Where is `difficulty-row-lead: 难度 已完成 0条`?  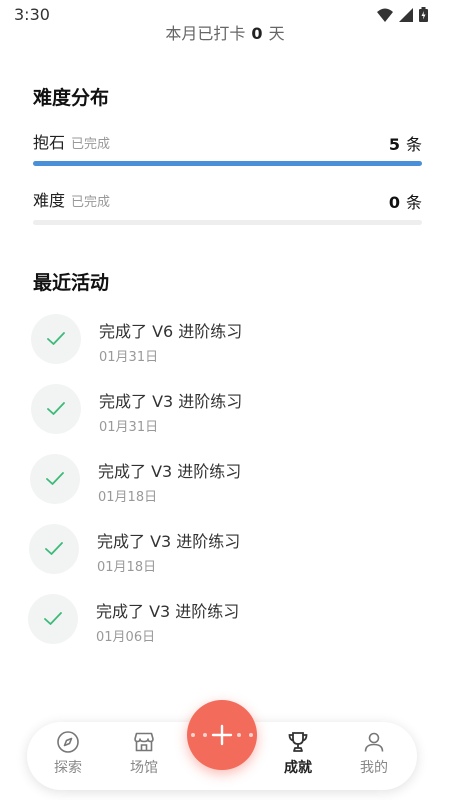 difficulty-row-lead: 难度 已完成 0条 is located at coordinates (227, 206).